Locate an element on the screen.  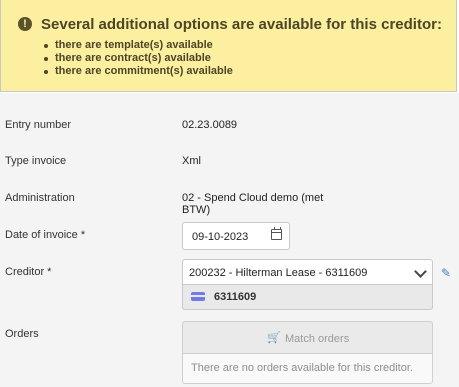
date-of-invoice-input: 09-10-2023 is located at coordinates (236, 236).